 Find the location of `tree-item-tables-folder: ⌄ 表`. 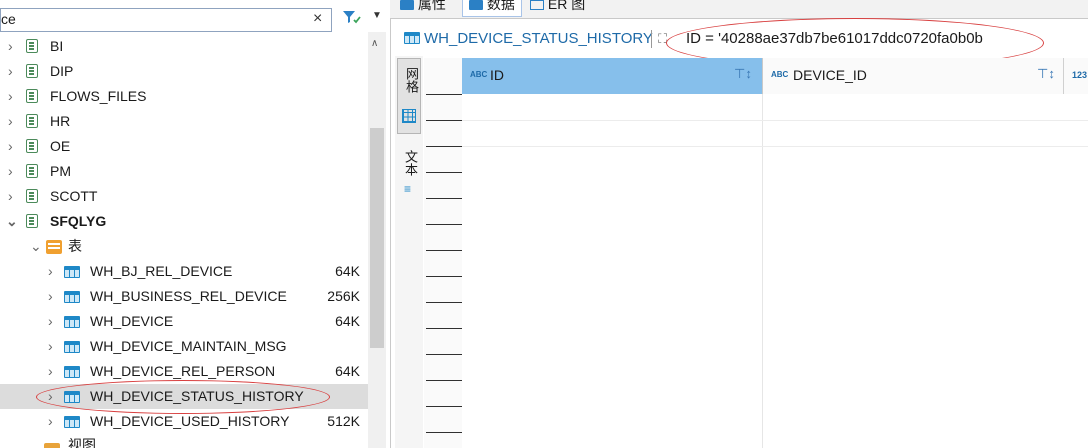

tree-item-tables-folder: ⌄ 表 is located at coordinates (184, 246).